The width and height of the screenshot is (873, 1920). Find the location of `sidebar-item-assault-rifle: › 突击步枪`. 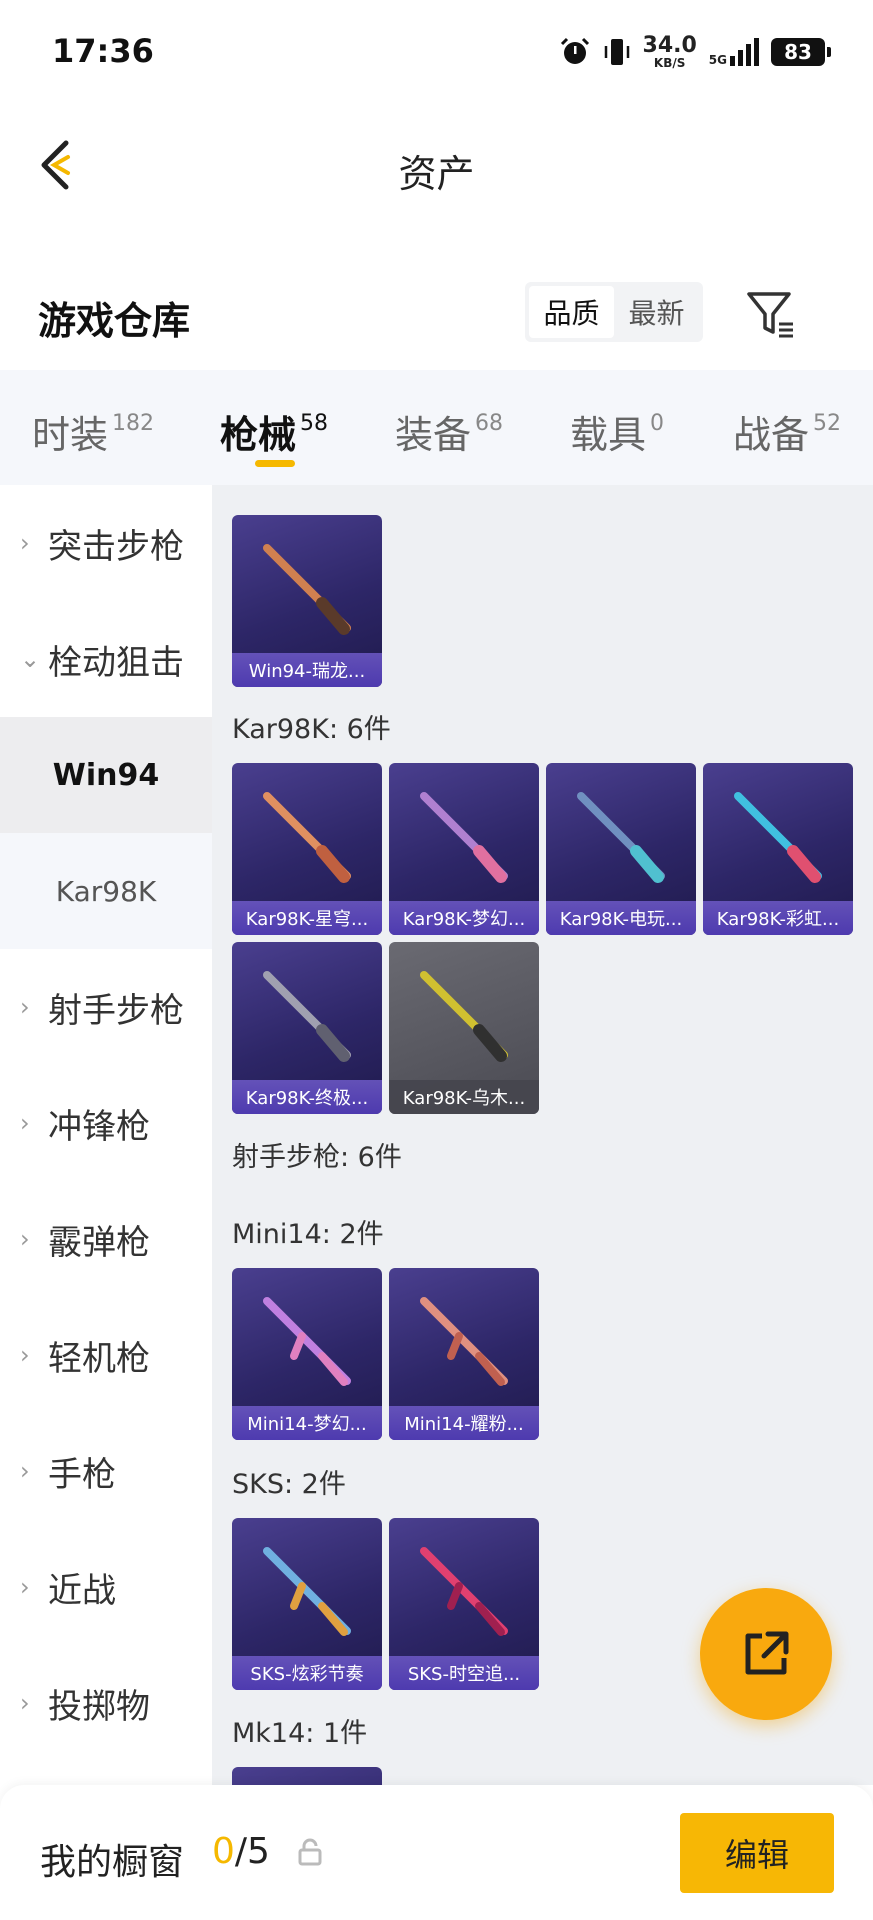

sidebar-item-assault-rifle: › 突击步枪 is located at coordinates (106, 543).